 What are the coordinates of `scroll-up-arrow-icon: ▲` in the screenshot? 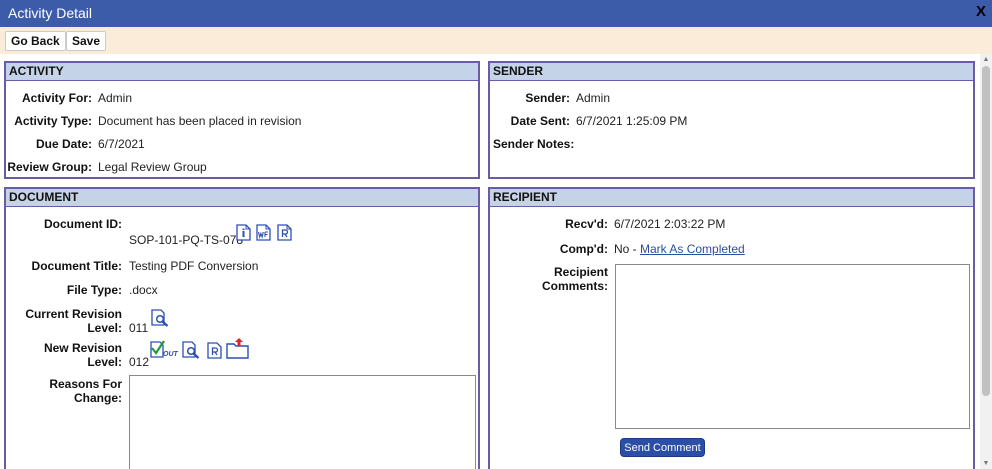 It's located at (986, 59).